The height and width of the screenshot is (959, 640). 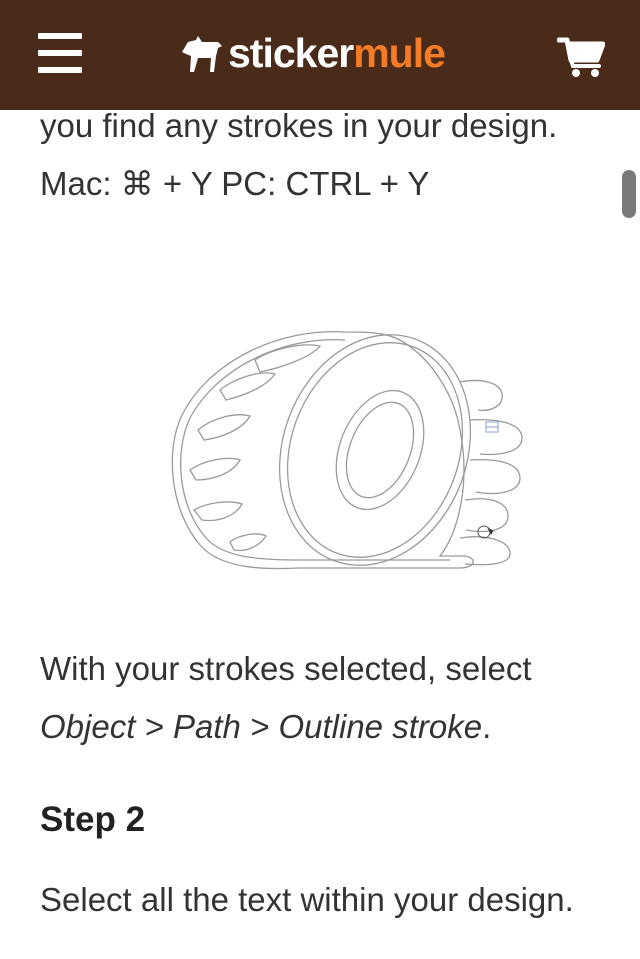 What do you see at coordinates (487, 726) in the screenshot?
I see `outline-text-after: .` at bounding box center [487, 726].